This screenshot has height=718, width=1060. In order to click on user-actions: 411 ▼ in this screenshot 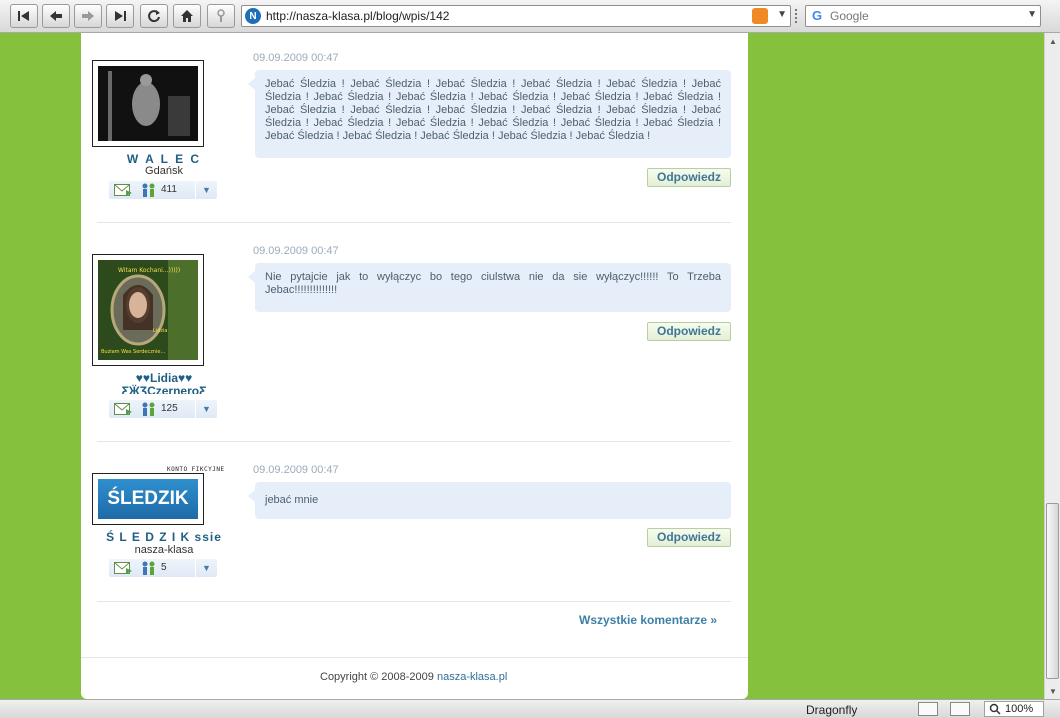, I will do `click(163, 190)`.